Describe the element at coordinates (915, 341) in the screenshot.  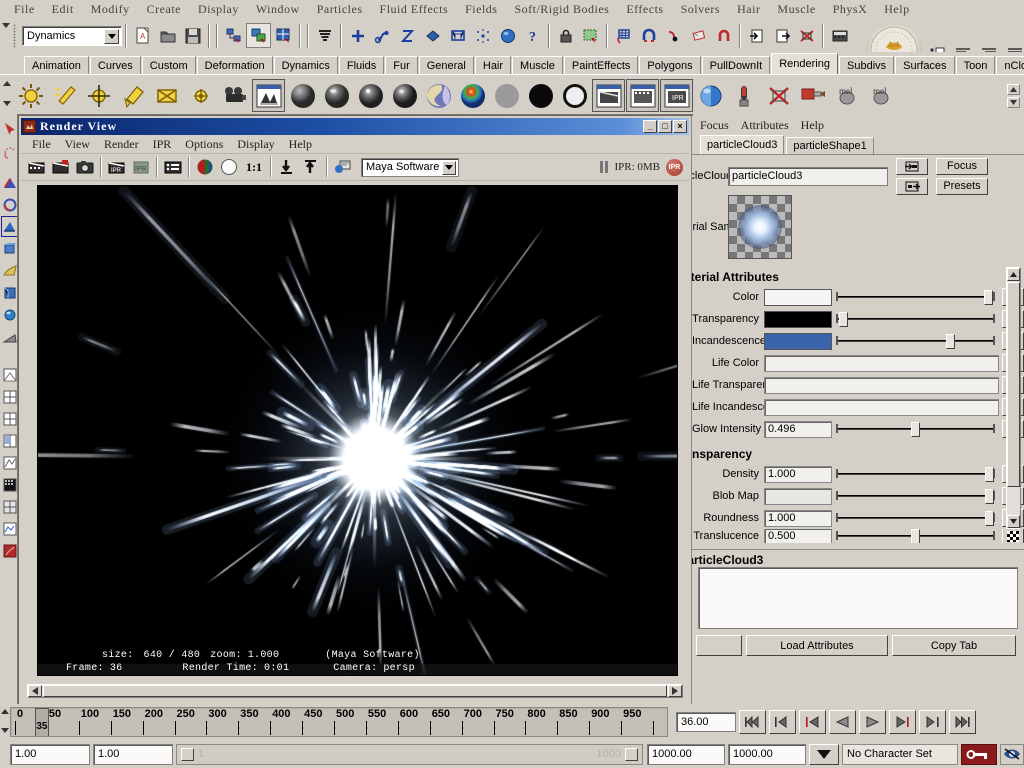
I see `slider-incandescence` at that location.